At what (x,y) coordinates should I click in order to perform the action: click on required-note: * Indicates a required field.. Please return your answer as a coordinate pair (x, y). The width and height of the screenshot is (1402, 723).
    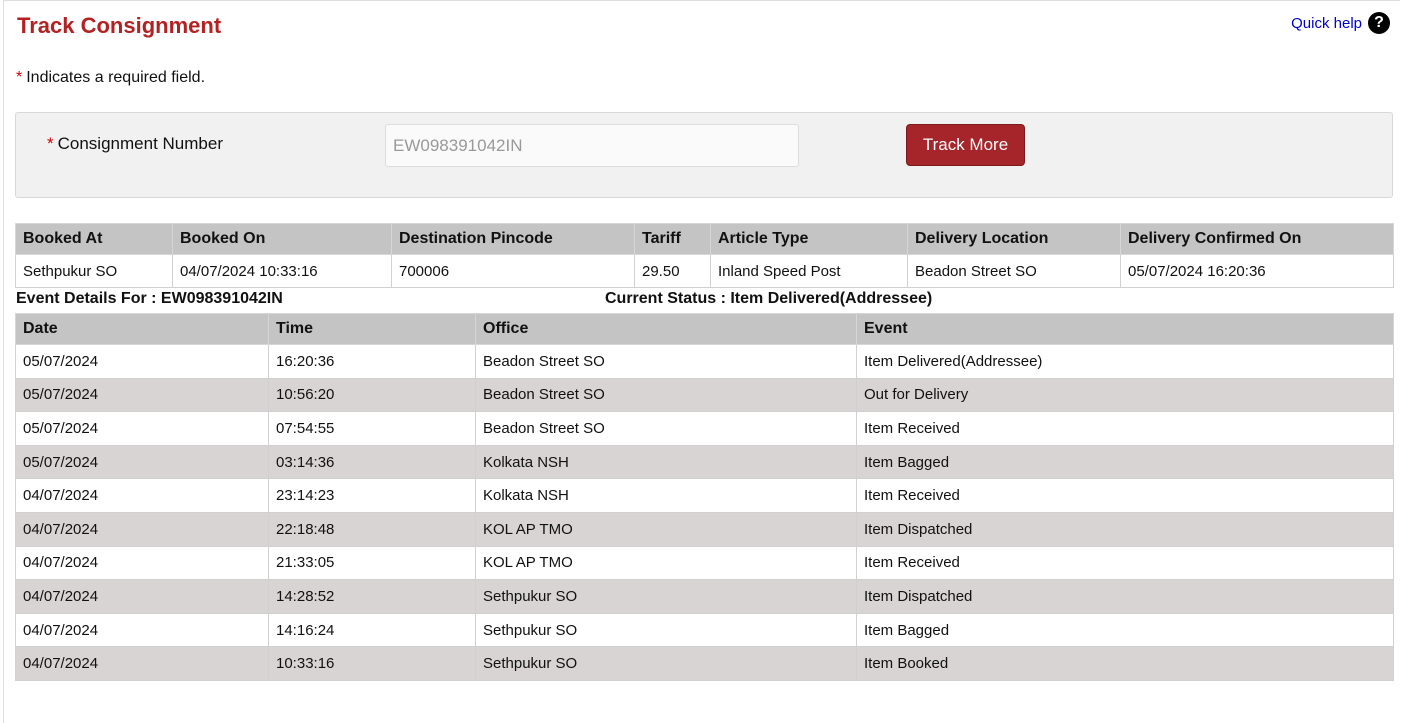
    Looking at the image, I should click on (110, 78).